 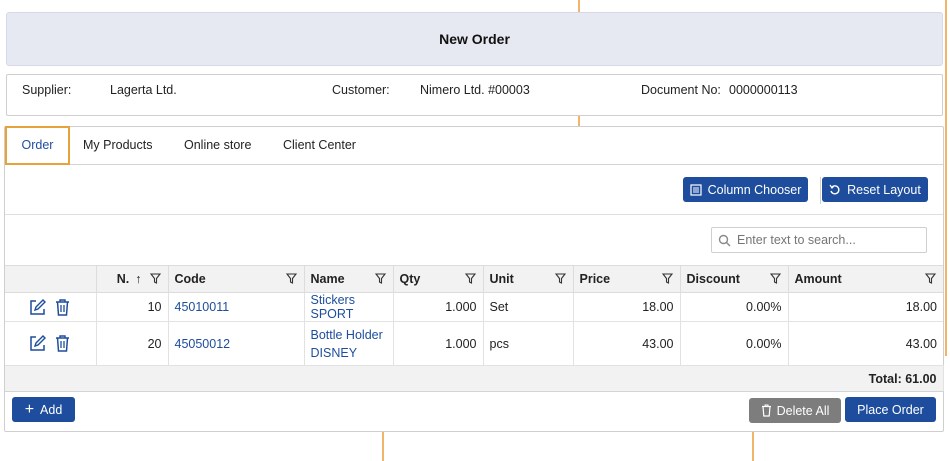 What do you see at coordinates (217, 145) in the screenshot?
I see `tab-online-store: Online store` at bounding box center [217, 145].